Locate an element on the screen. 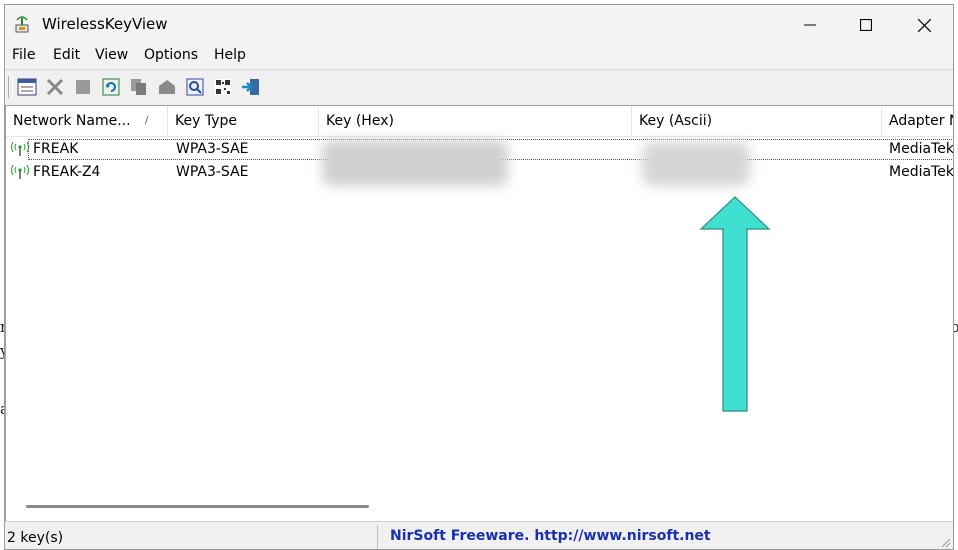 Image resolution: width=958 pixels, height=550 pixels. maximize-button is located at coordinates (866, 25).